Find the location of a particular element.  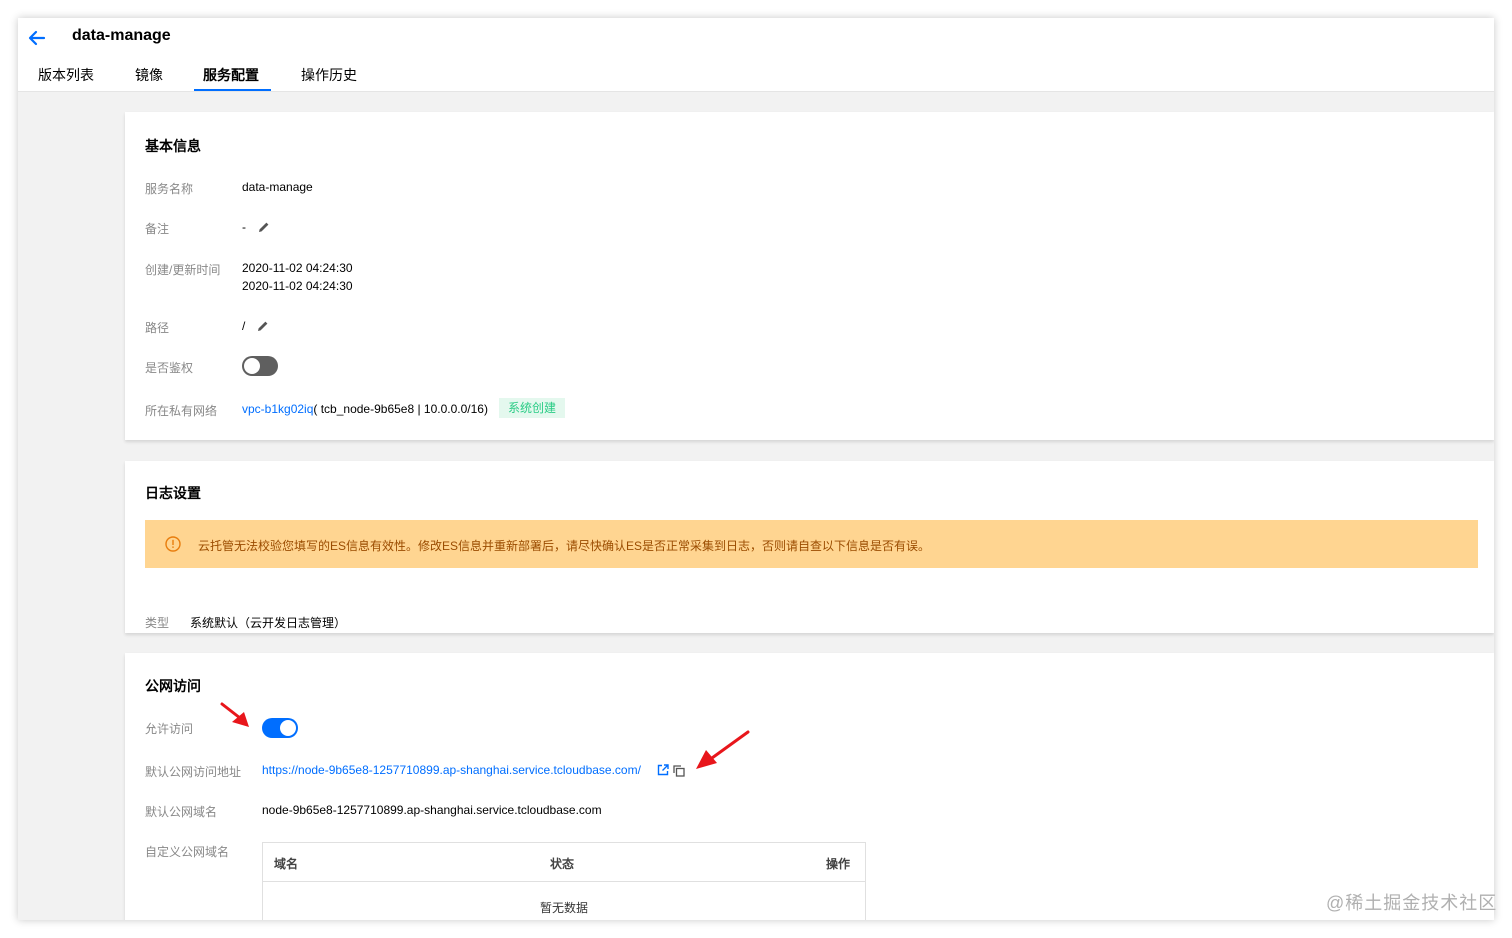

default-url-label: 默认公网访问地址 is located at coordinates (193, 772).